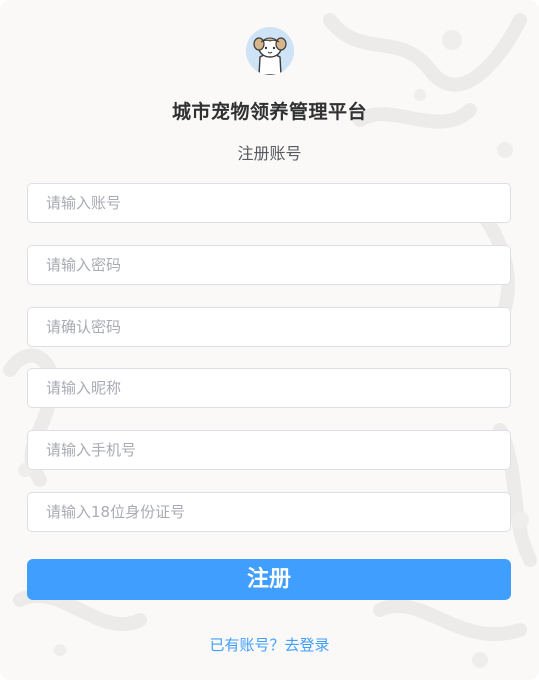  I want to click on page-subtitle: 注册账号, so click(269, 153).